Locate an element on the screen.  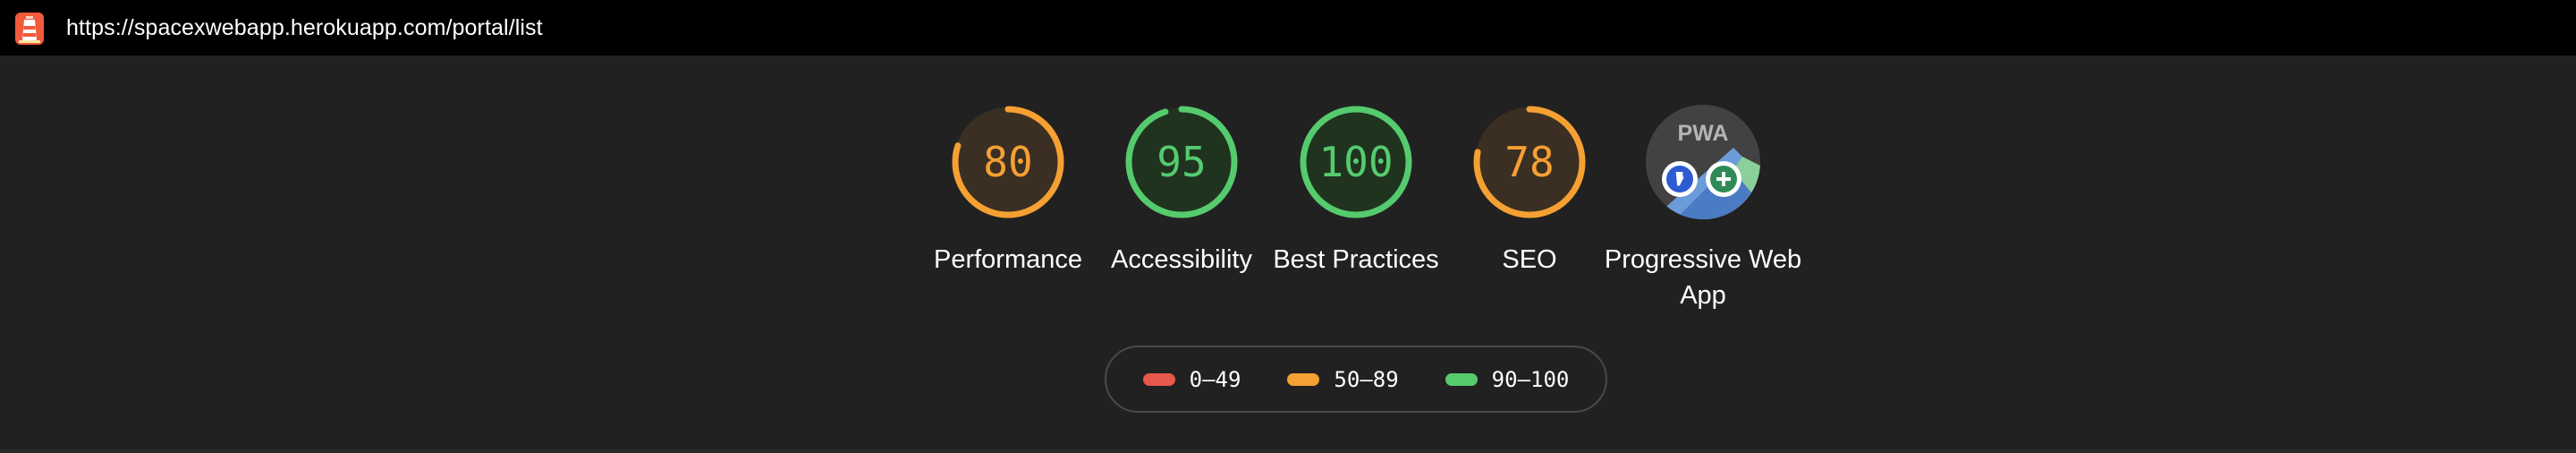
score-value: 80 is located at coordinates (1008, 162).